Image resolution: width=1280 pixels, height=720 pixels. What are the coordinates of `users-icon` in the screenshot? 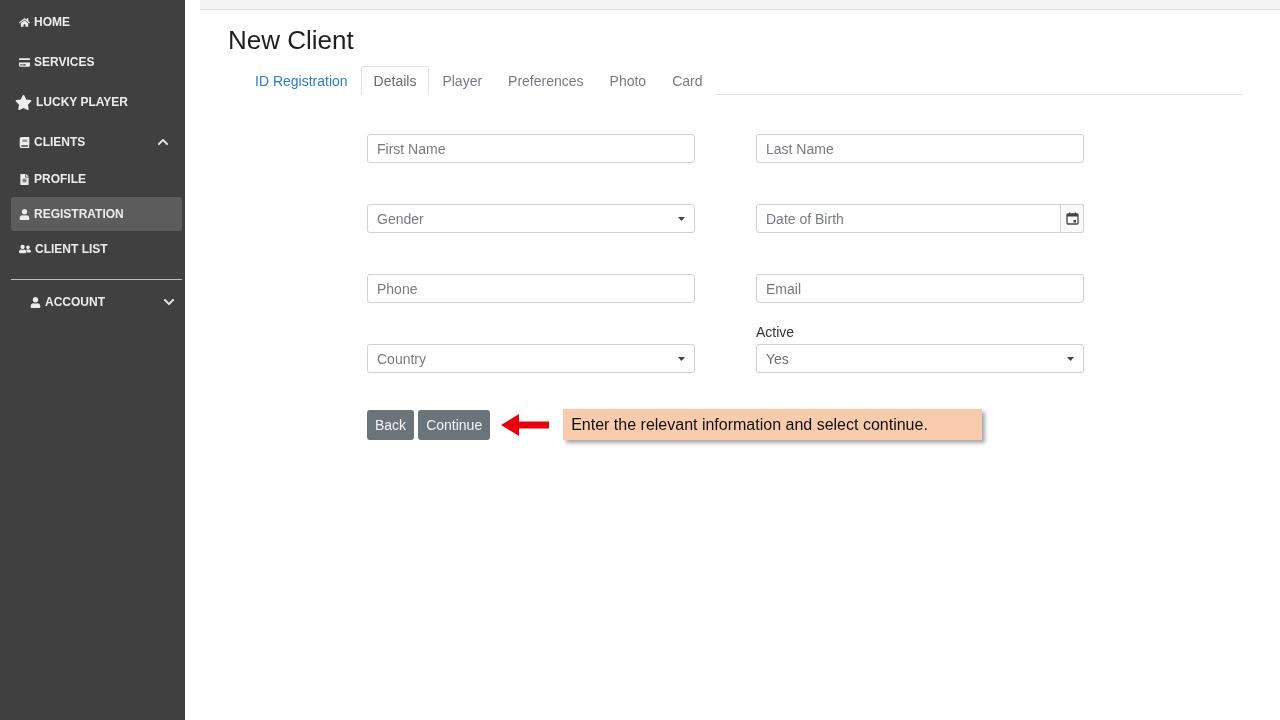 It's located at (25, 249).